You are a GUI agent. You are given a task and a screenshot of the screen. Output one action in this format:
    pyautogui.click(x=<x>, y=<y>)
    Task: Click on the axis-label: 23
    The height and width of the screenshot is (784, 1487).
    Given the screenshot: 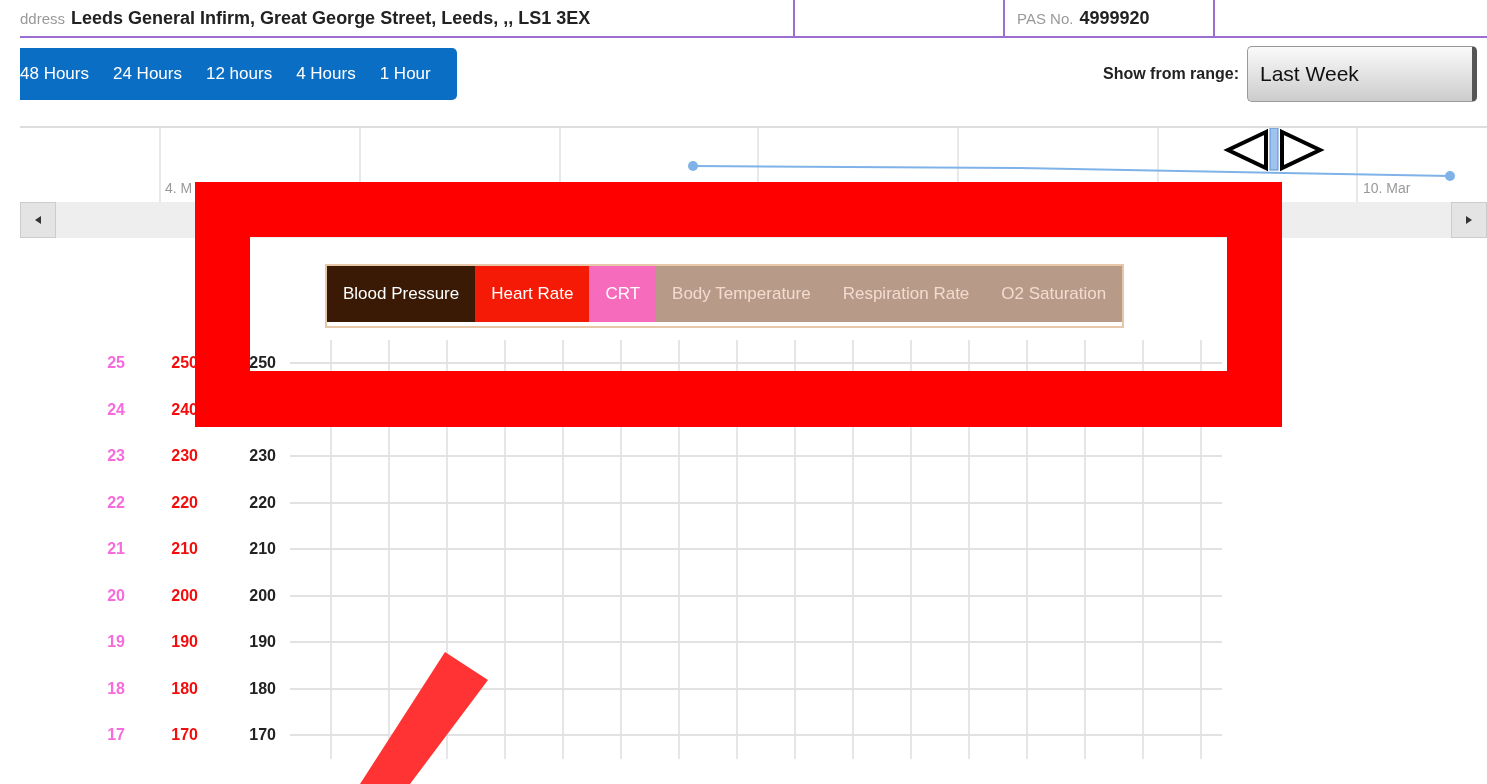 What is the action you would take?
    pyautogui.click(x=115, y=456)
    